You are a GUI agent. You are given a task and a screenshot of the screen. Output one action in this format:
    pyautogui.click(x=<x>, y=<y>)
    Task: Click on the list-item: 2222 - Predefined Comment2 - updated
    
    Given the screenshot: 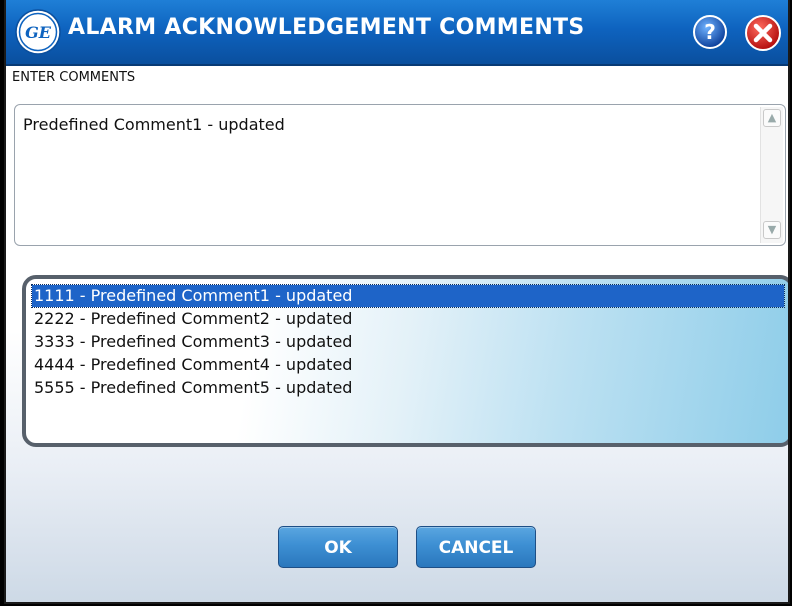 What is the action you would take?
    pyautogui.click(x=192, y=319)
    